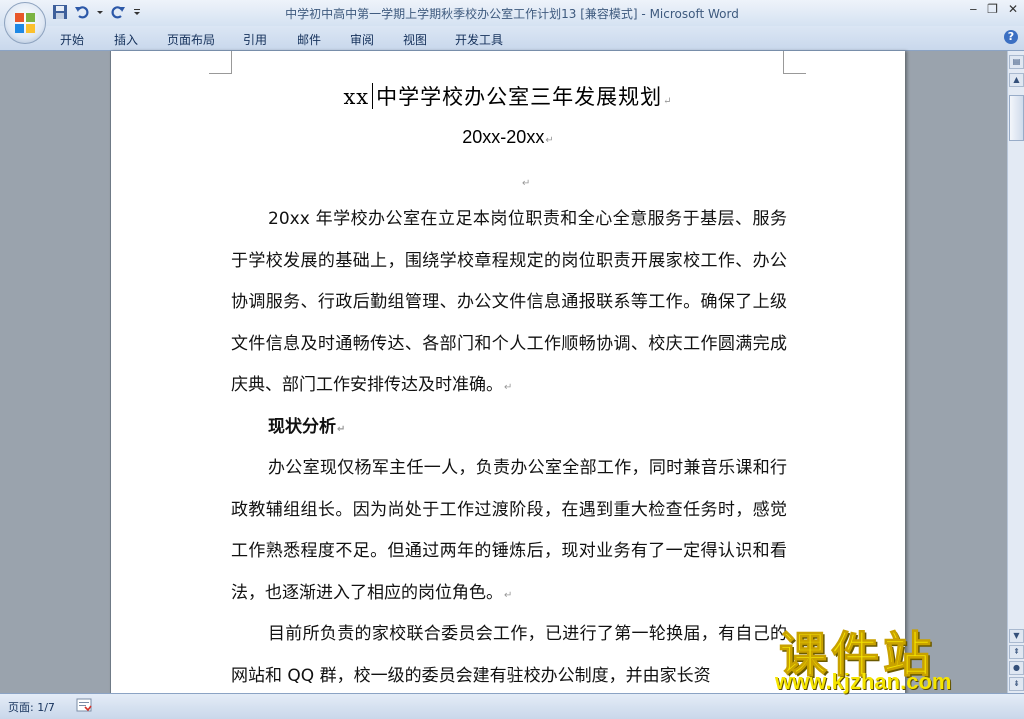 The width and height of the screenshot is (1024, 719). I want to click on title-main: 中学学校办公室三年发展规划, so click(519, 97).